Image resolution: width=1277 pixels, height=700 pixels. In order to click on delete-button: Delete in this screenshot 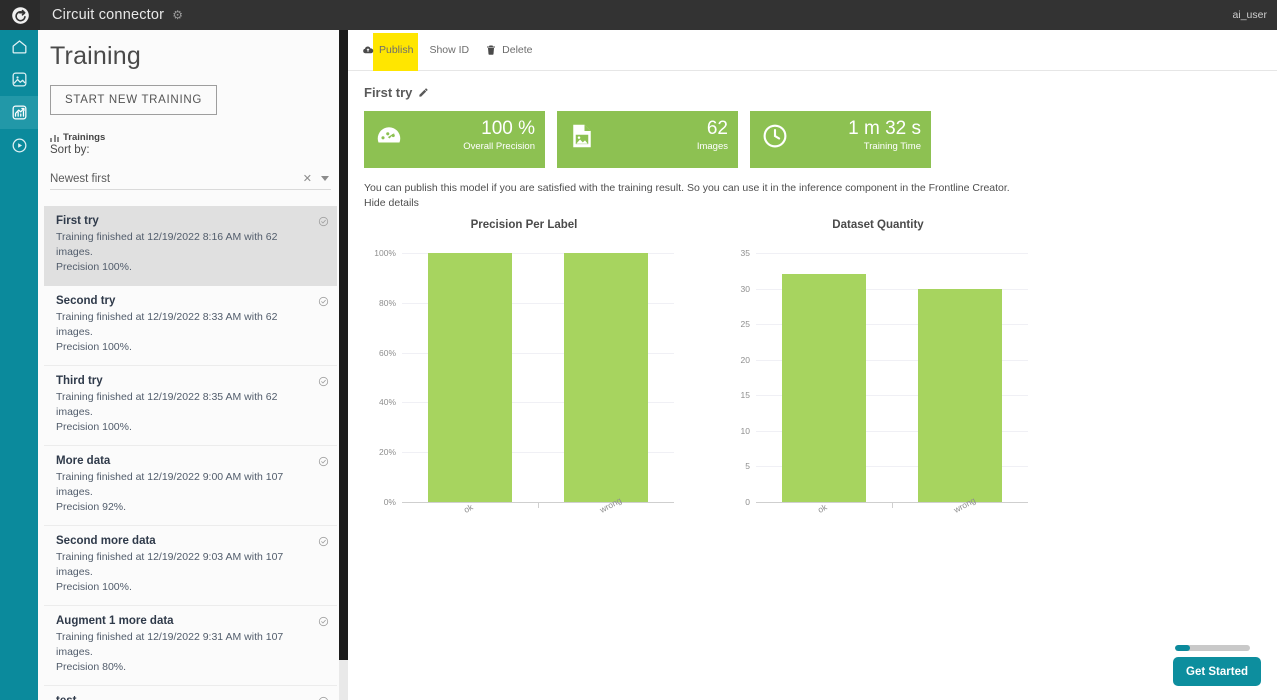, I will do `click(509, 50)`.